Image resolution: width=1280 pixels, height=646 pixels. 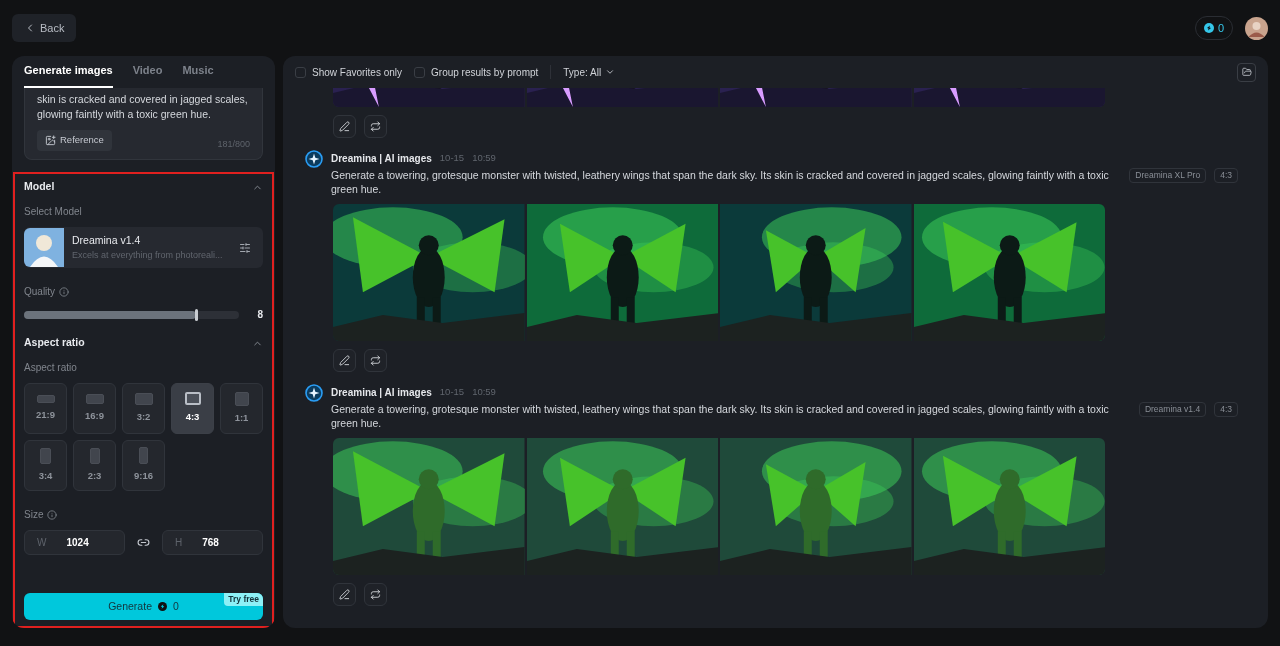 I want to click on checkbox-label: Show Favorites only, so click(x=357, y=72).